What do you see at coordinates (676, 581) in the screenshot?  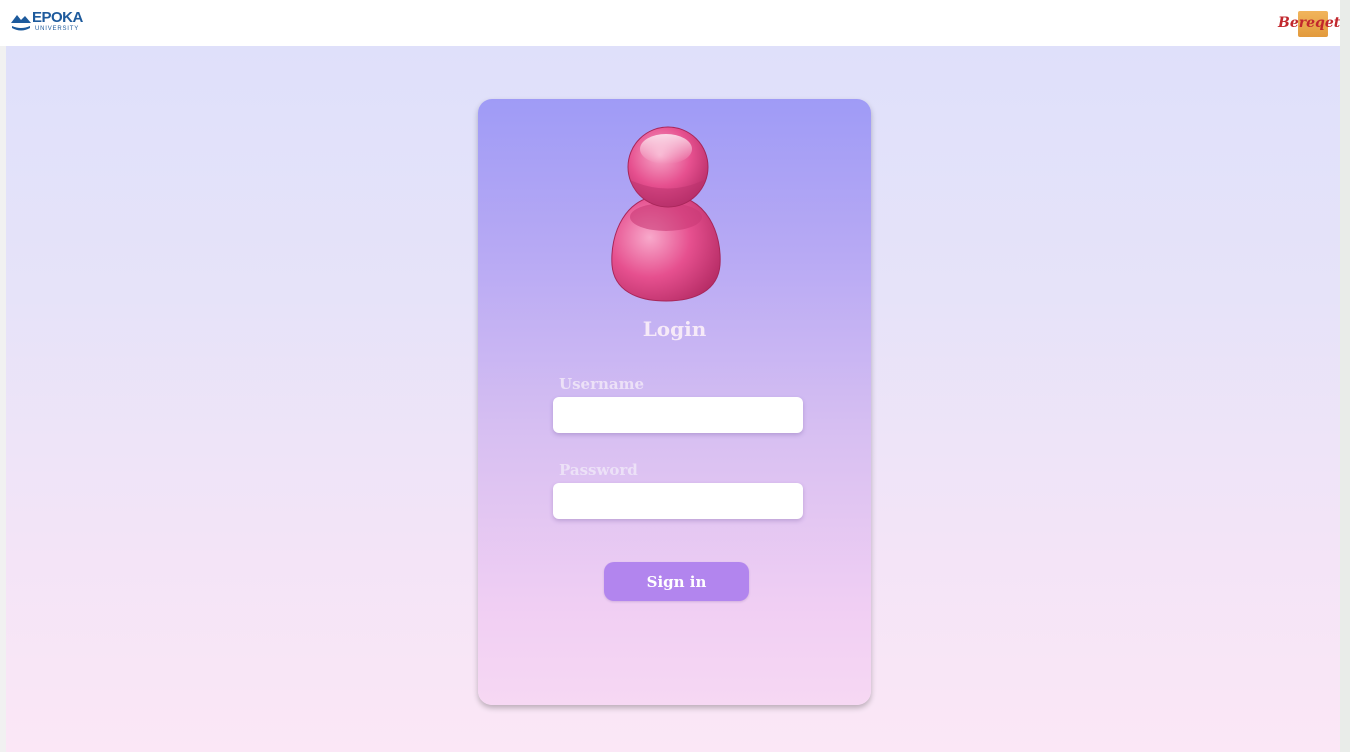 I see `sign-in-button: Sign in` at bounding box center [676, 581].